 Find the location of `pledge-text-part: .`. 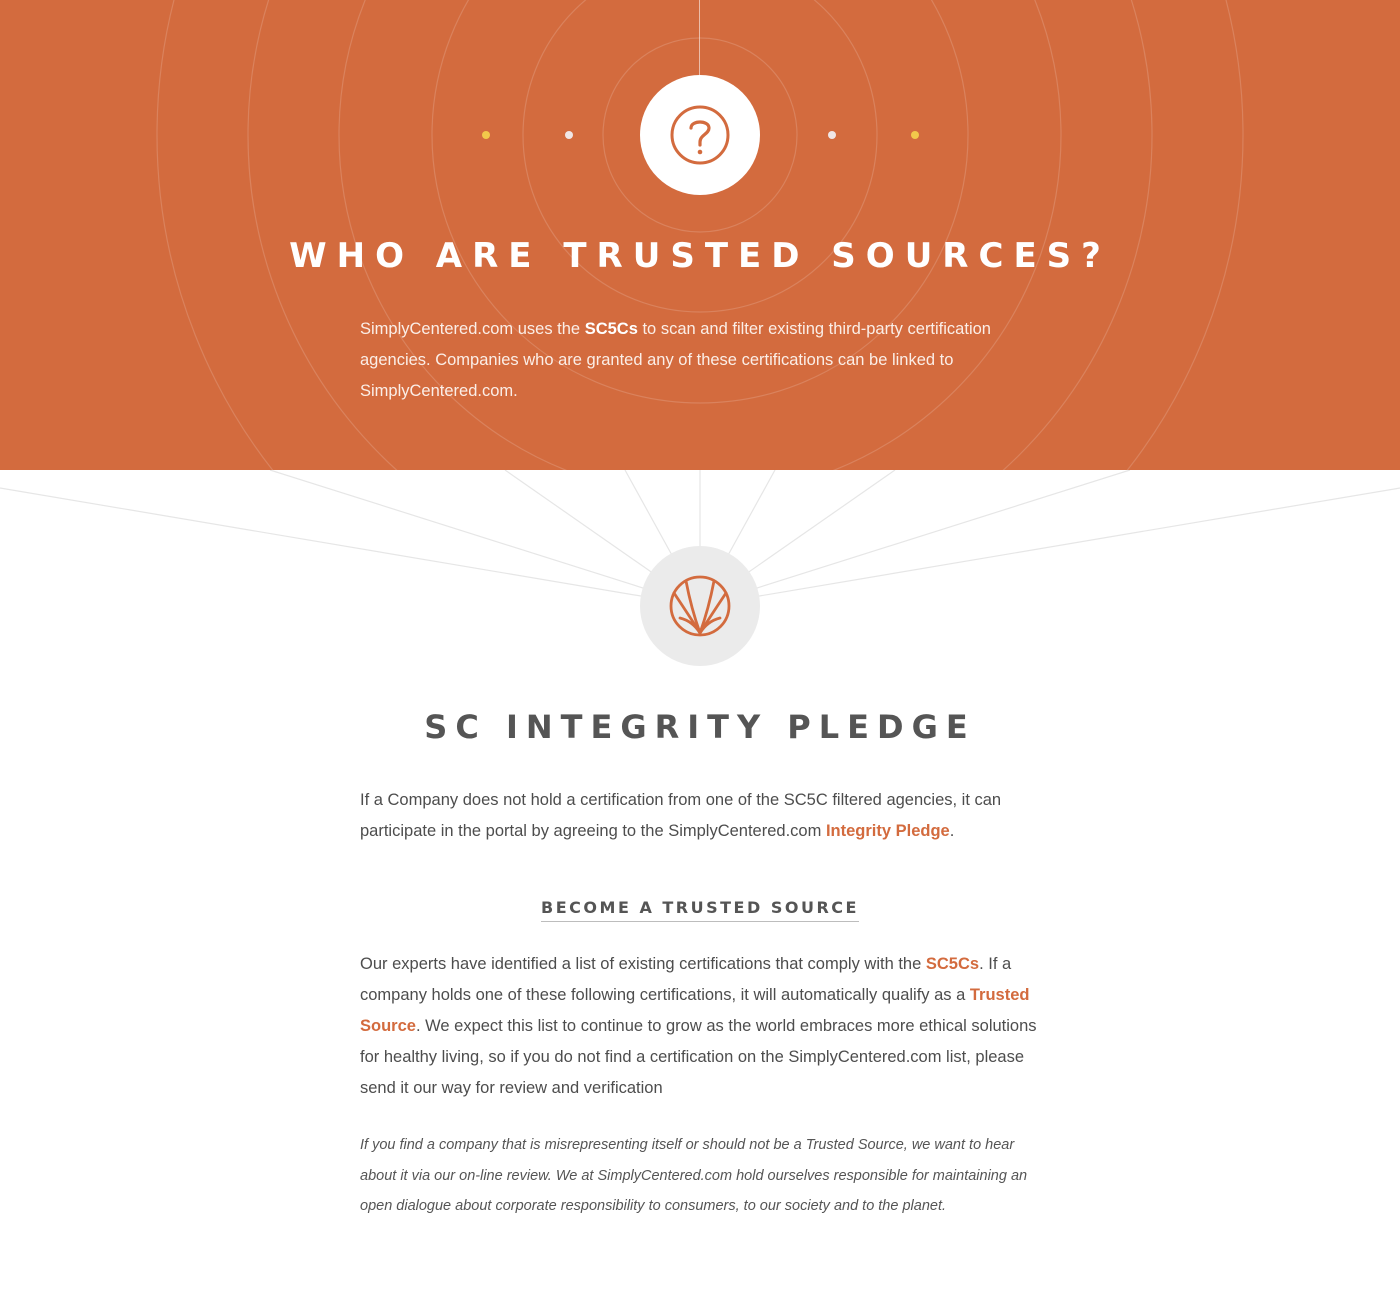

pledge-text-part: . is located at coordinates (952, 831).